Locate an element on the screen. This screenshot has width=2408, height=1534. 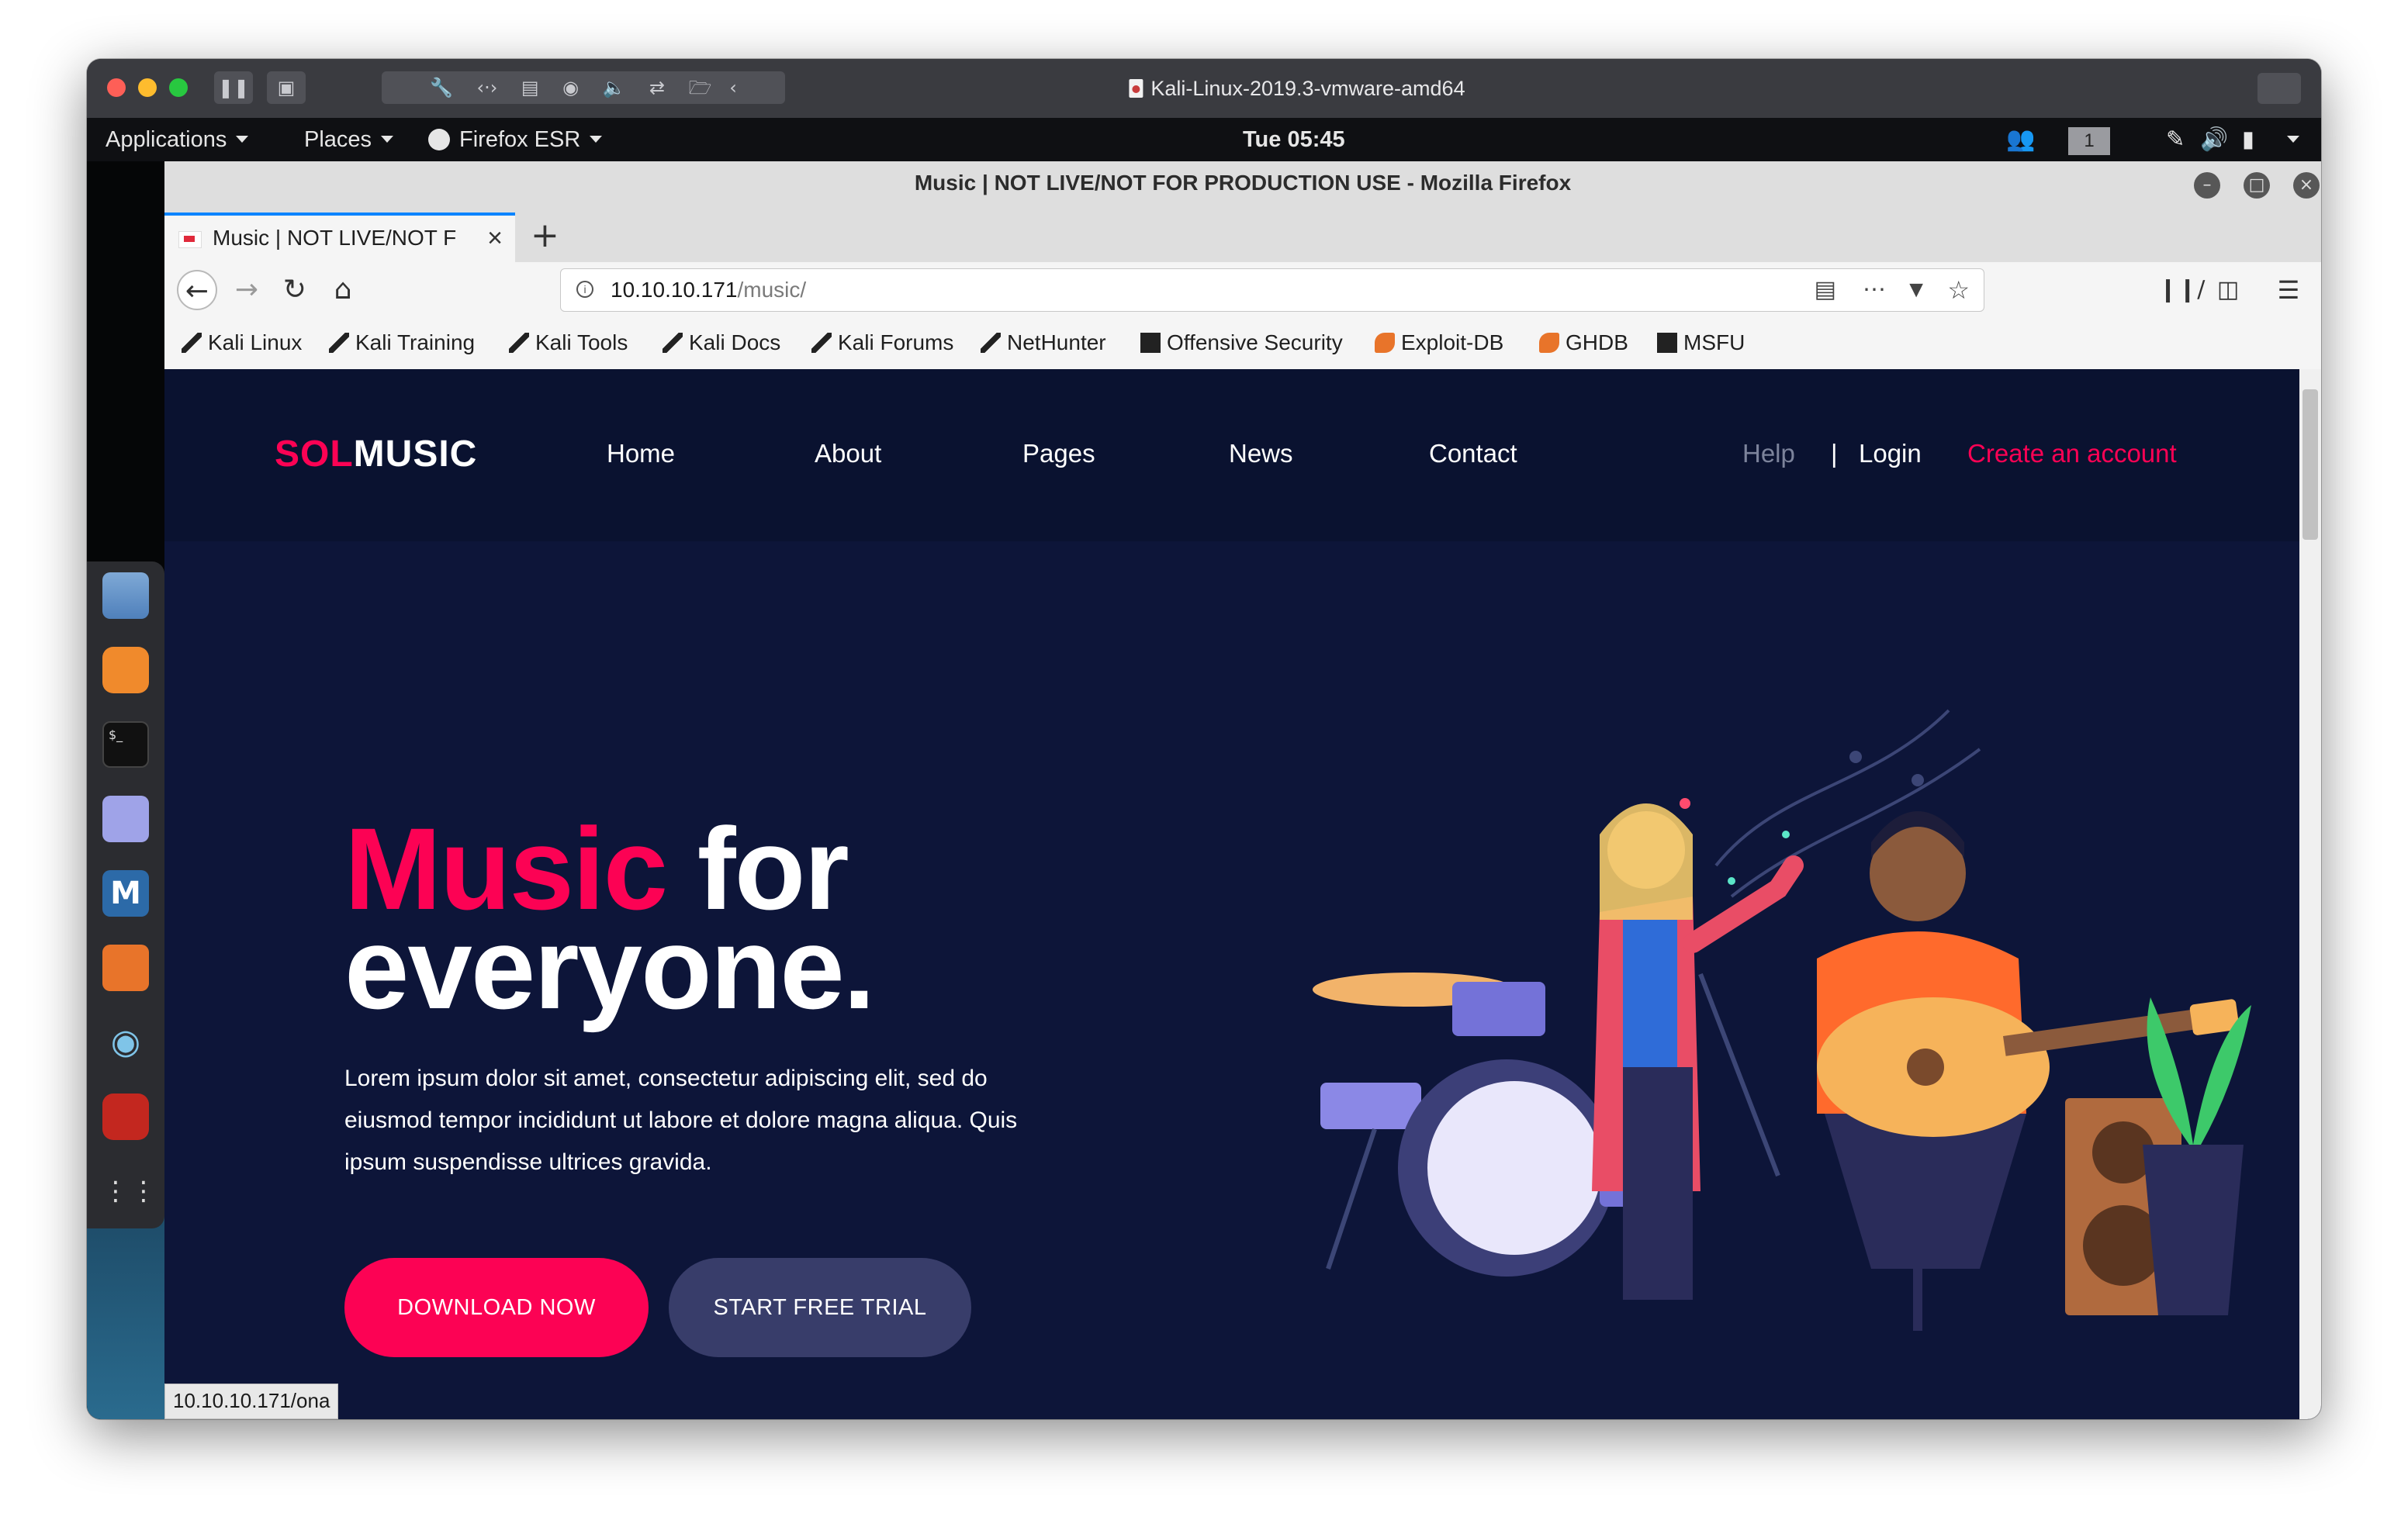
bookmark-kali-linux: Kali Linux is located at coordinates (242, 343).